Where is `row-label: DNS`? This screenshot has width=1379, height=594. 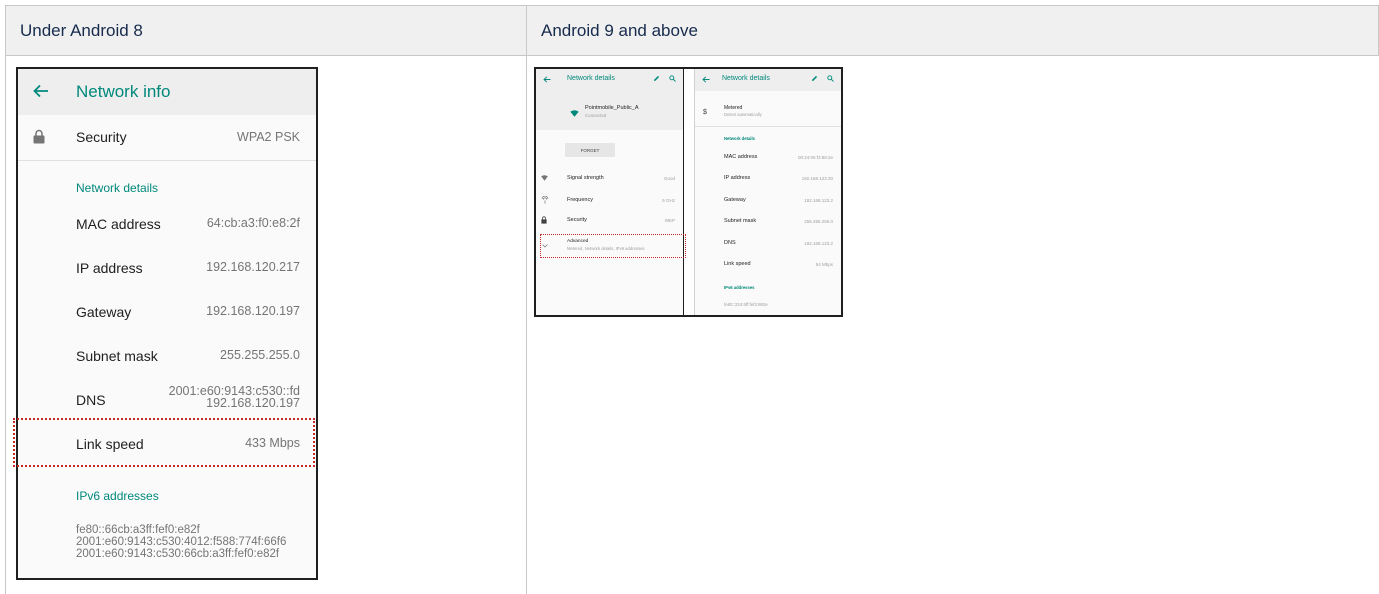 row-label: DNS is located at coordinates (91, 400).